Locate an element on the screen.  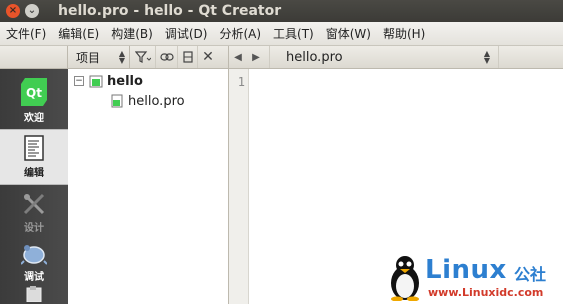
line-number-gutter: 1 is located at coordinates (239, 186).